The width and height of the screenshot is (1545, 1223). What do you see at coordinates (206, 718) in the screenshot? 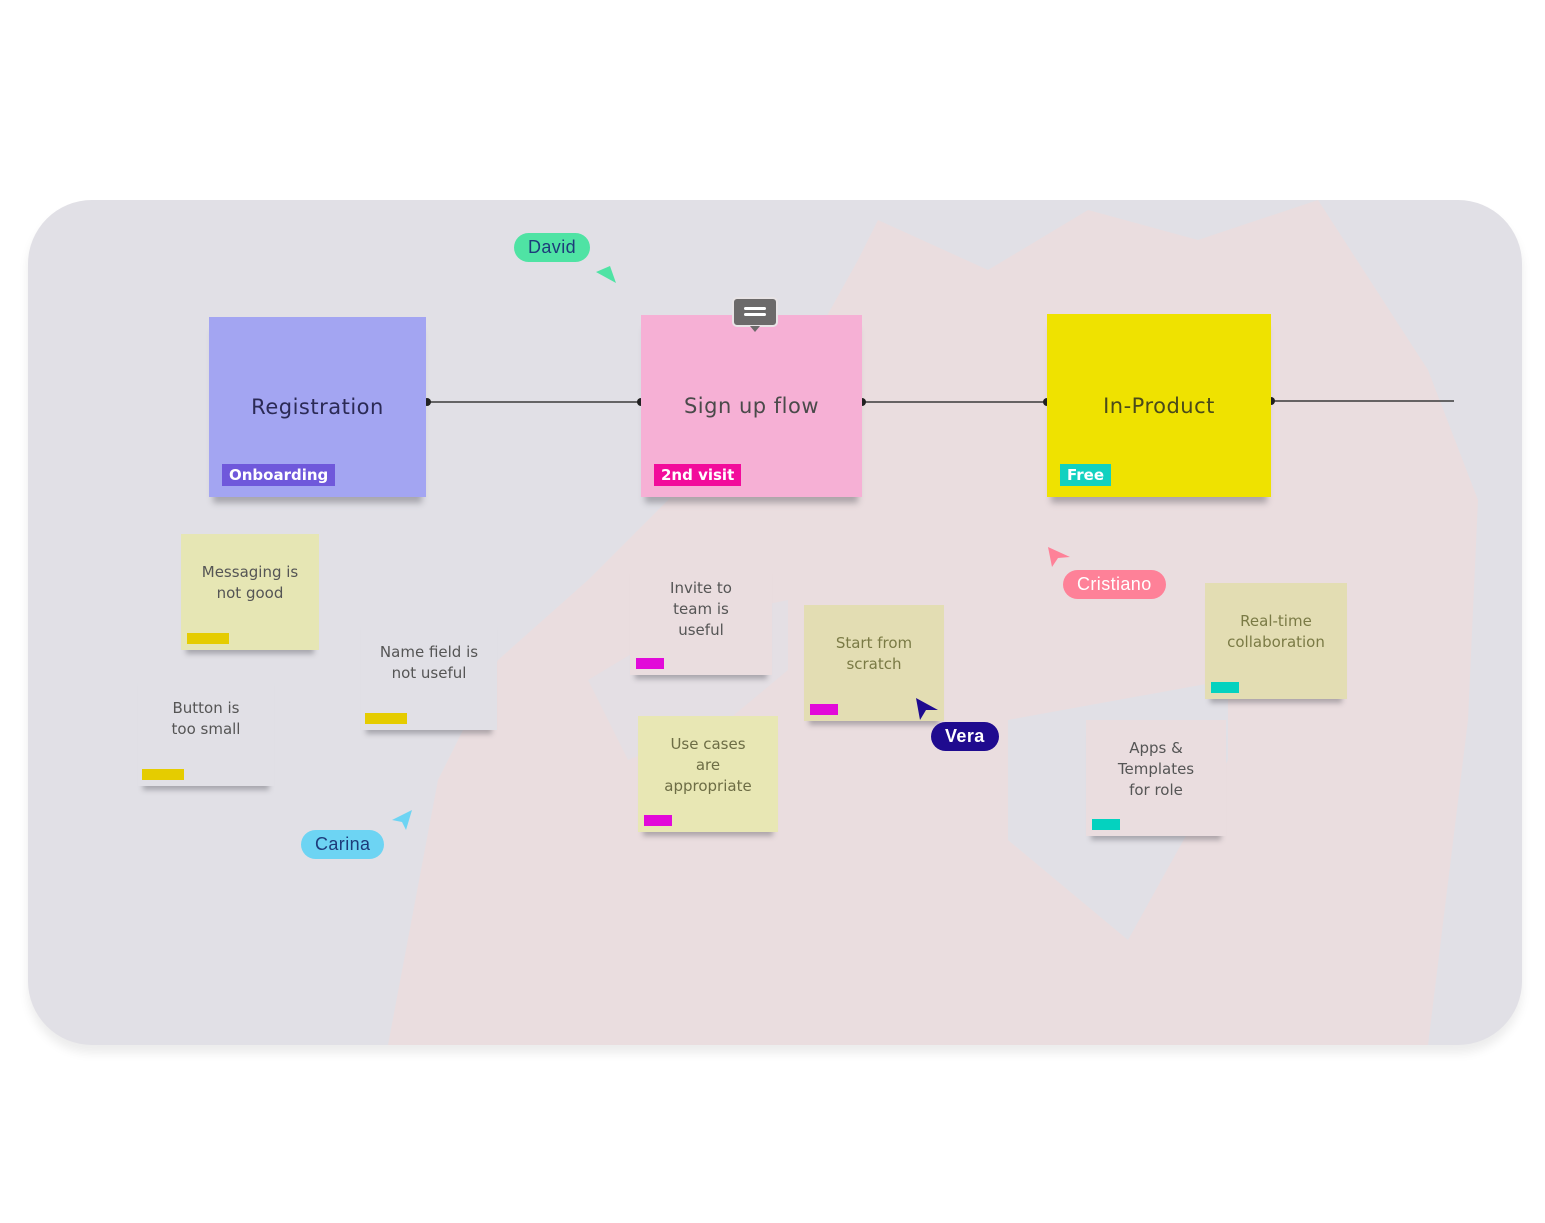
I see `note-text: Button is too small` at bounding box center [206, 718].